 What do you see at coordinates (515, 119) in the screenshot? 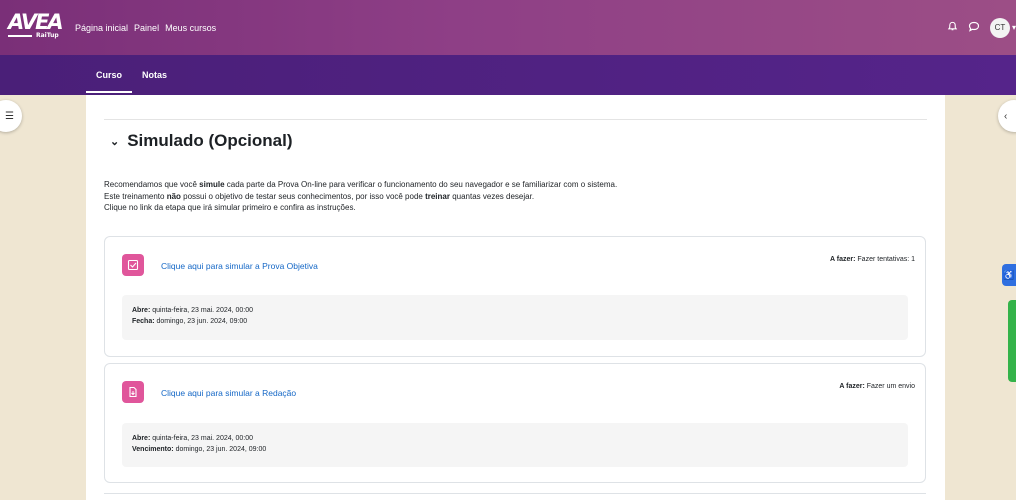
I see `section-divider` at bounding box center [515, 119].